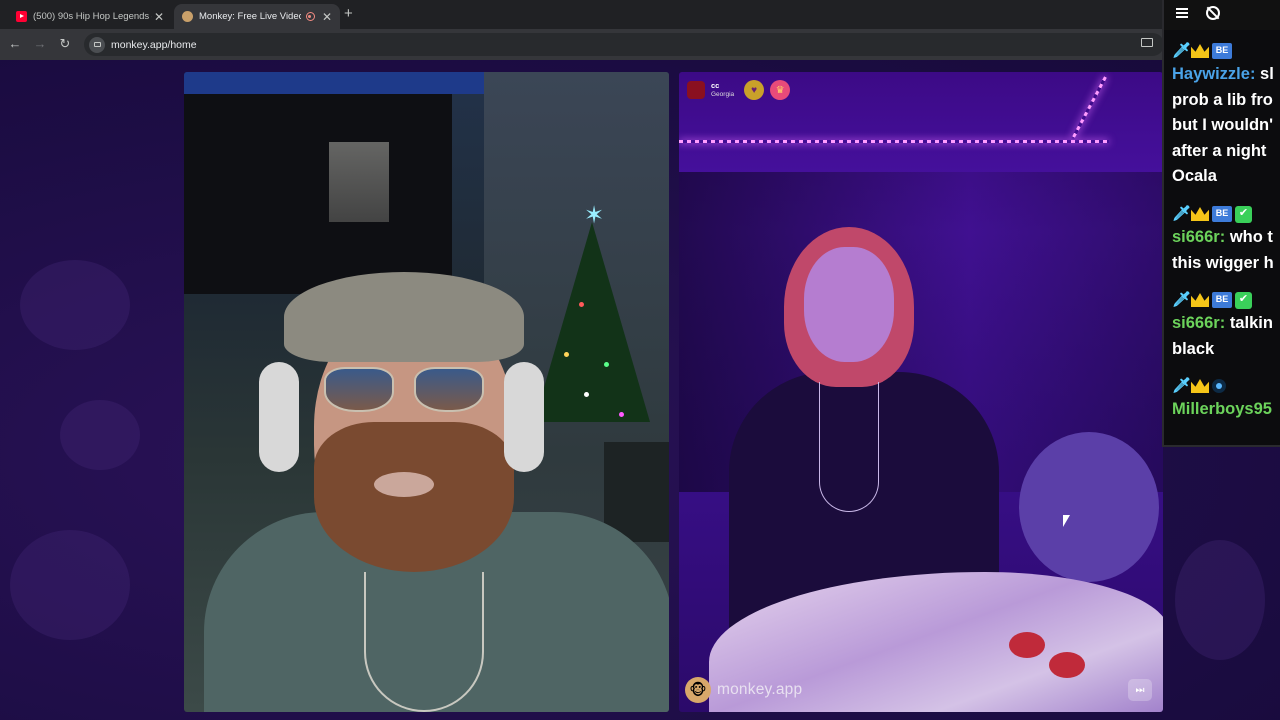 Image resolution: width=1280 pixels, height=720 pixels. What do you see at coordinates (1213, 74) in the screenshot?
I see `chat-username: Haywizzle:` at bounding box center [1213, 74].